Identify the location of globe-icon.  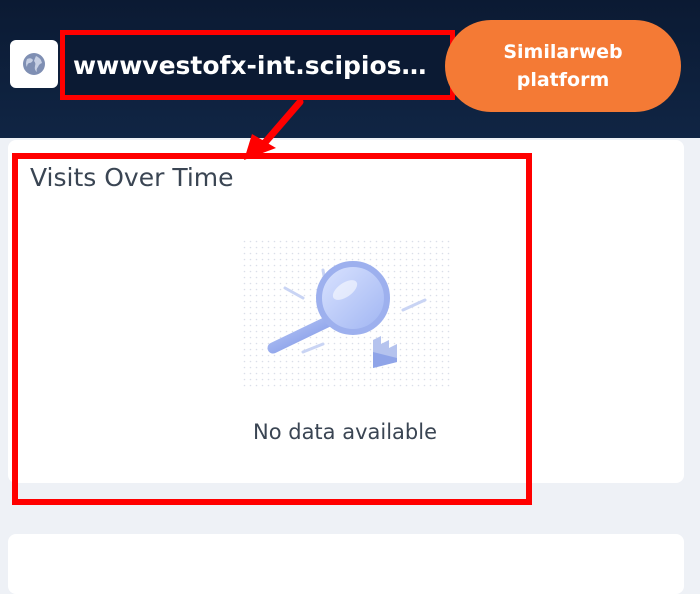
(34, 64).